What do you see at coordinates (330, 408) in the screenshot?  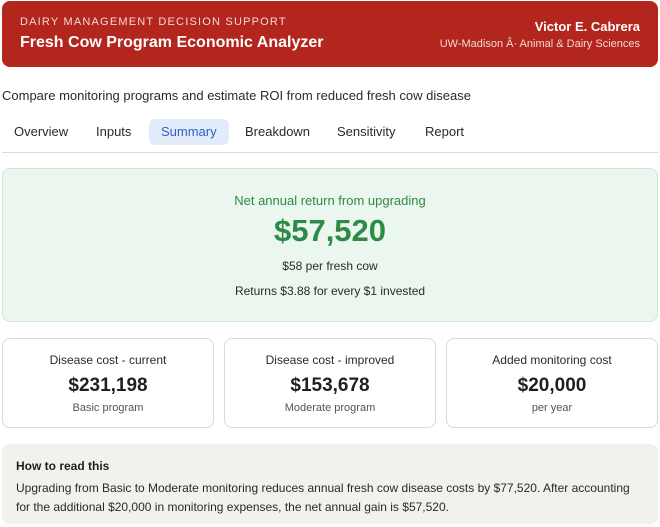 I see `card-subtext: Moderate program` at bounding box center [330, 408].